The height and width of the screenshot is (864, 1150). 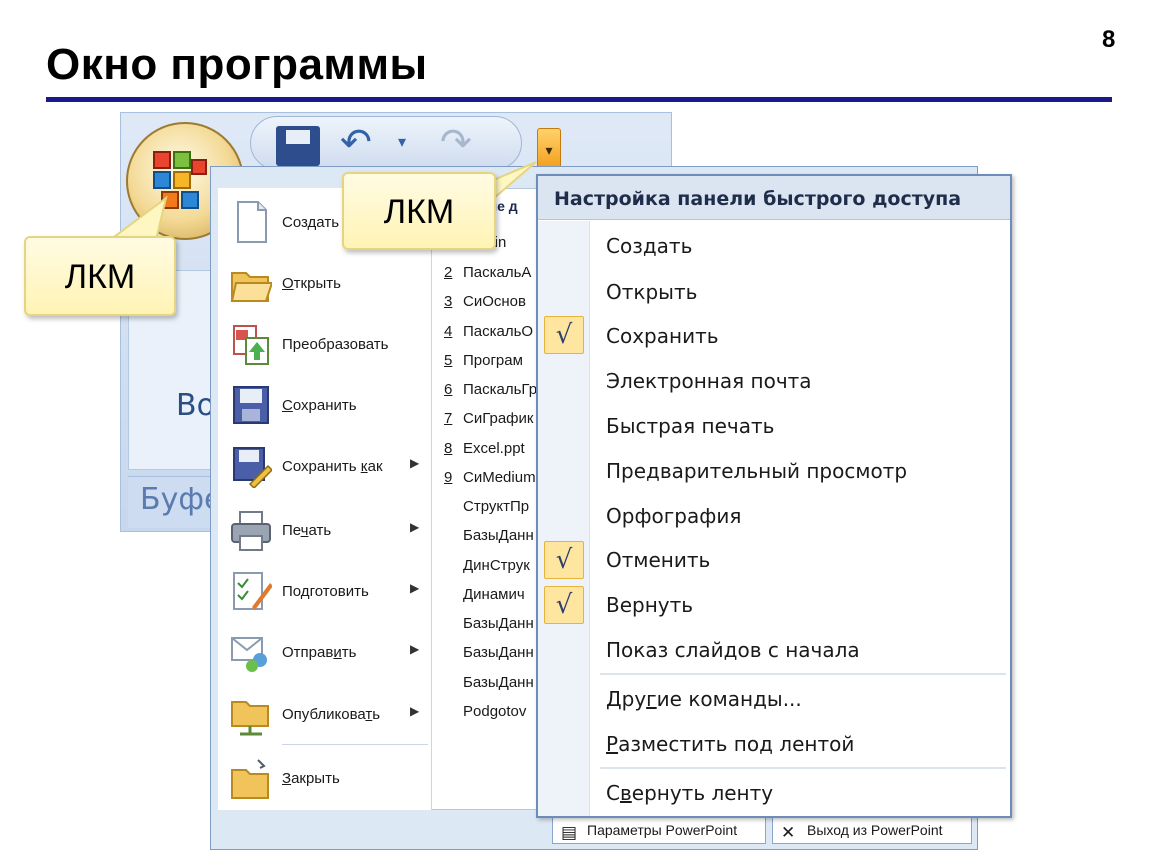 What do you see at coordinates (872, 830) in the screenshot?
I see `exit-powerpoint-button: ✕ Выход из PowerPoint` at bounding box center [872, 830].